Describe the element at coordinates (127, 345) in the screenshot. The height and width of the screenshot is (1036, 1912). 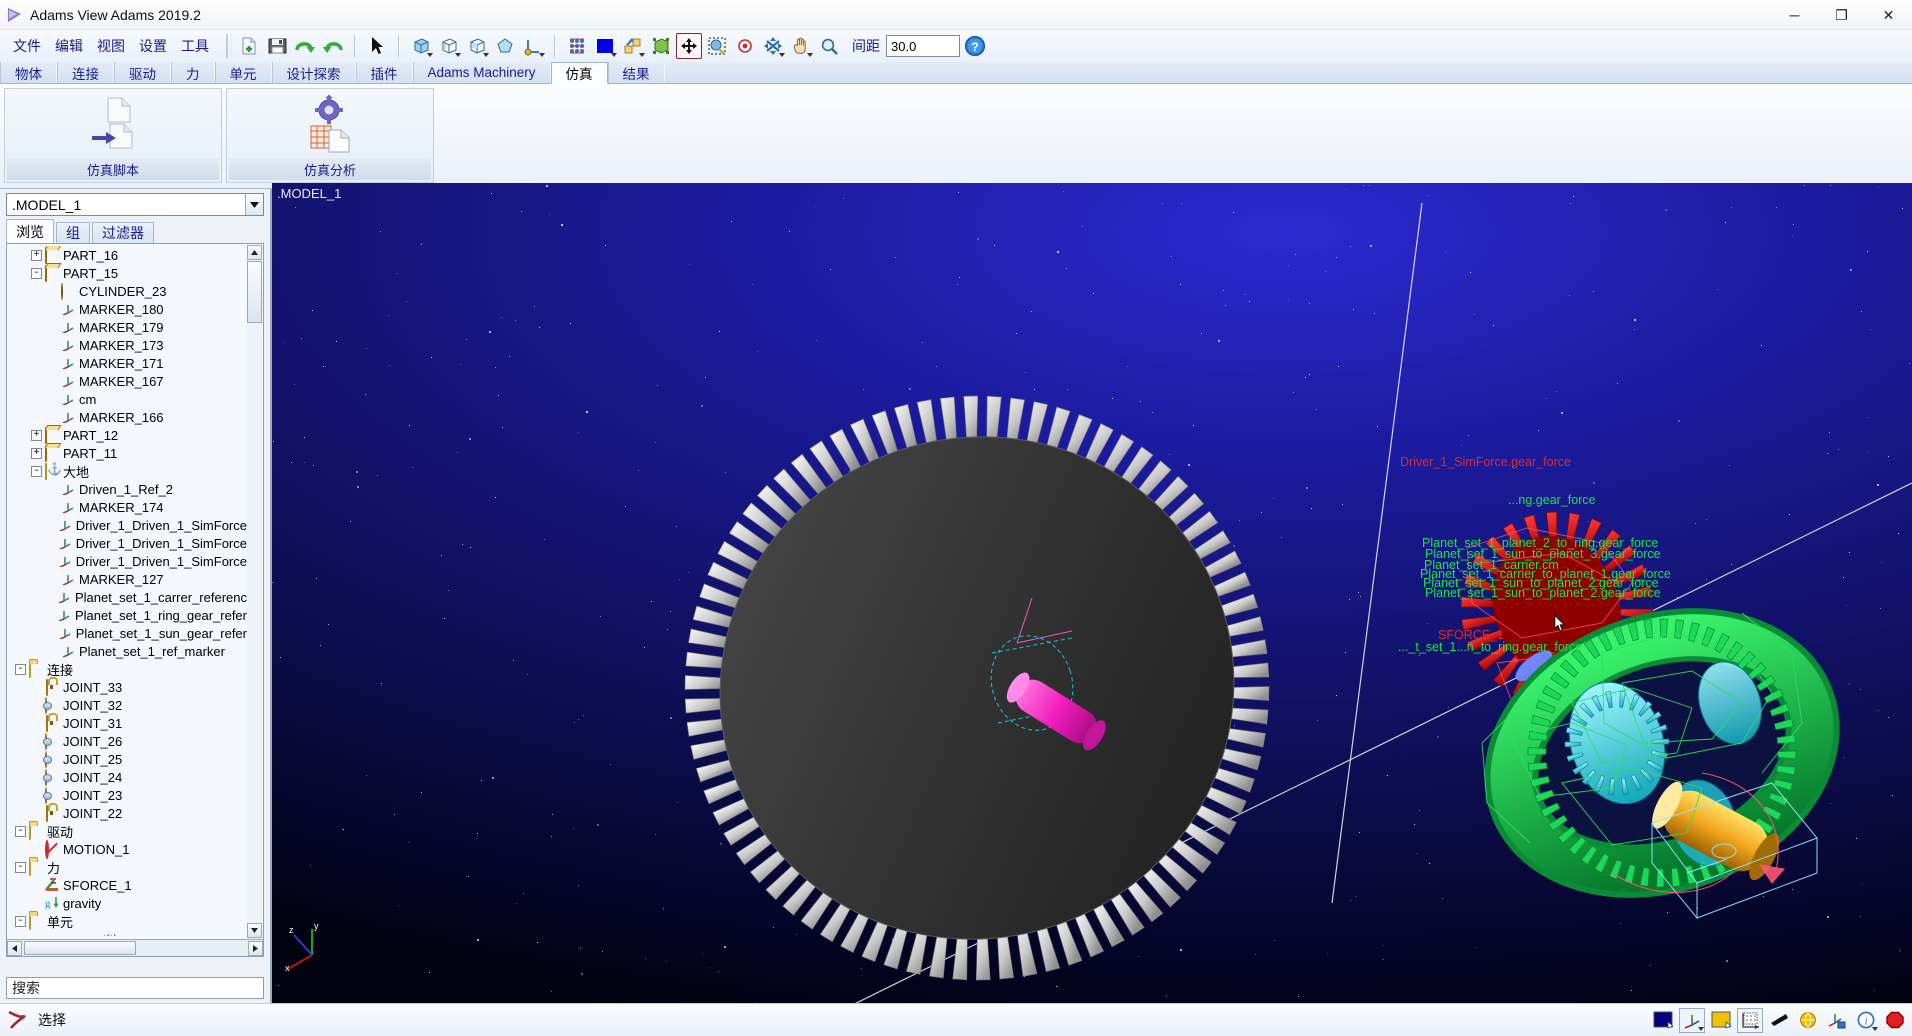
I see `tree-item: MARKER_173` at that location.